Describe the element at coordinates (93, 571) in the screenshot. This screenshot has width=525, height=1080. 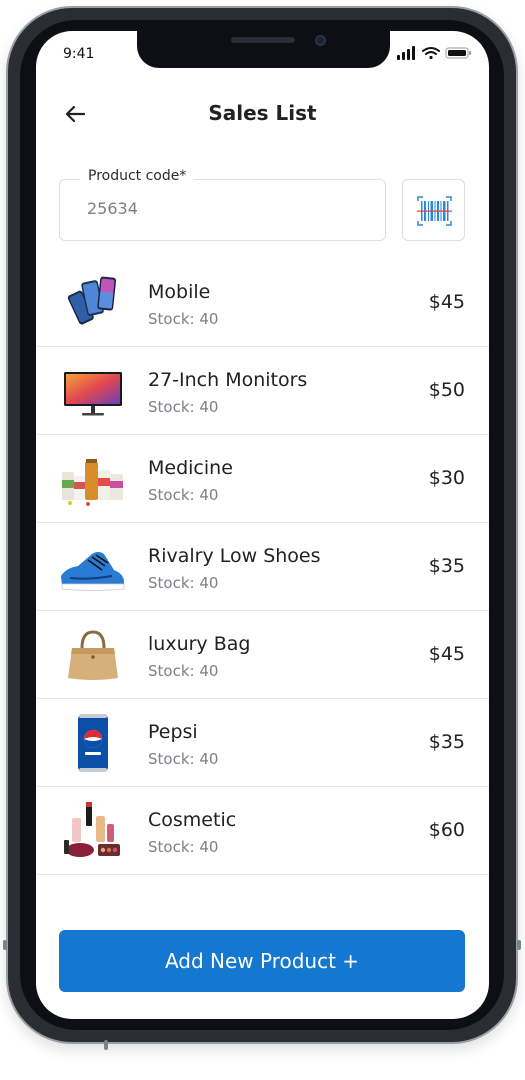
I see `sneaker-image` at that location.